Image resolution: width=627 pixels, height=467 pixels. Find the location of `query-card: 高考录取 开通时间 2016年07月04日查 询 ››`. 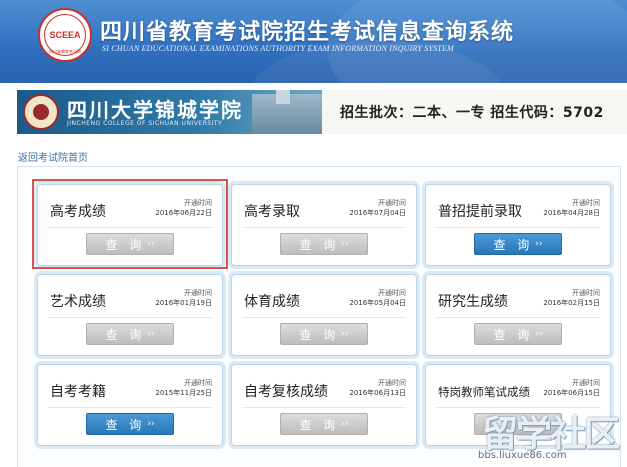

query-card: 高考录取 开通时间 2016年07月04日查 询 ›› is located at coordinates (324, 225).